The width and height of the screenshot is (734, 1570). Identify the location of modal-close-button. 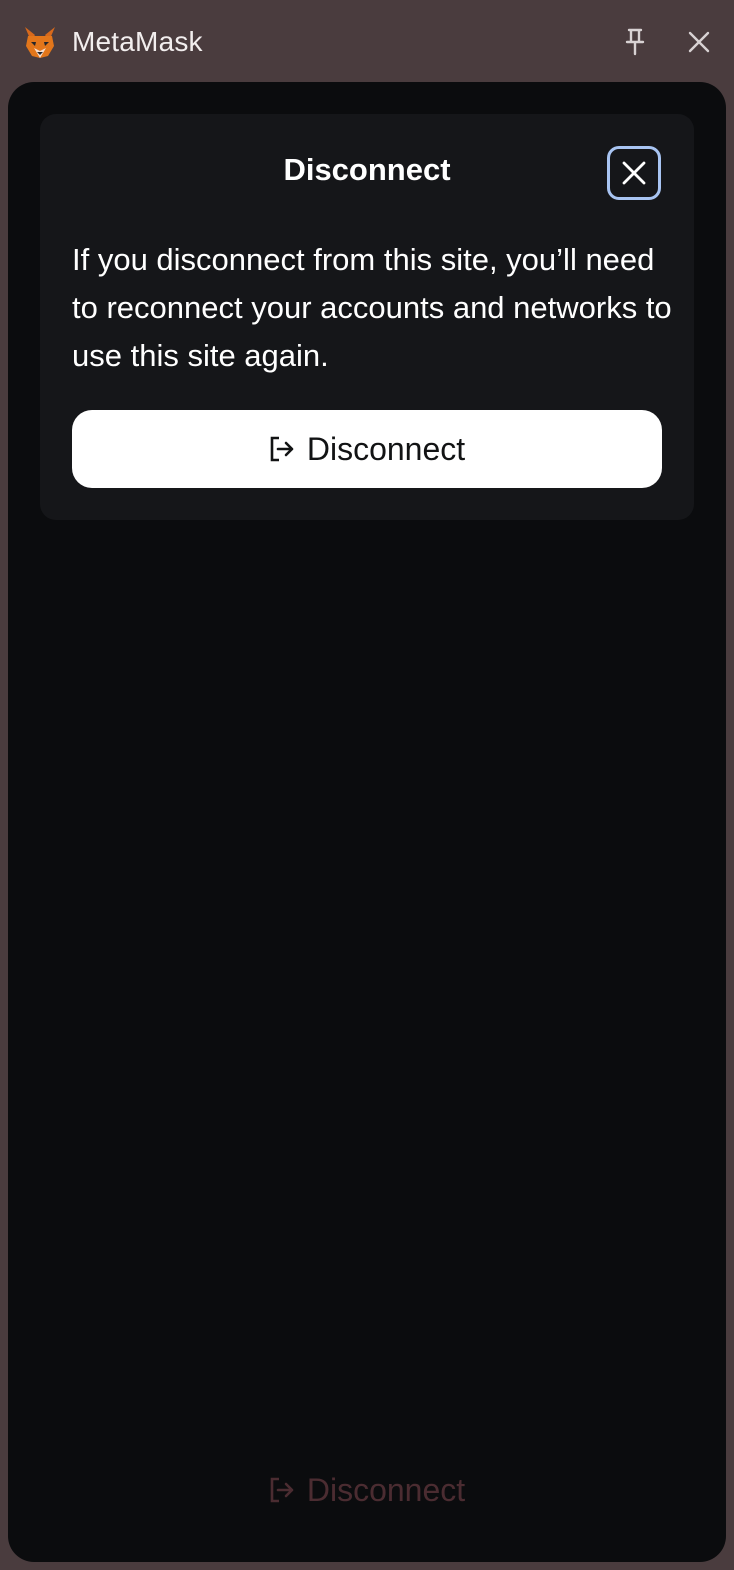
(634, 173).